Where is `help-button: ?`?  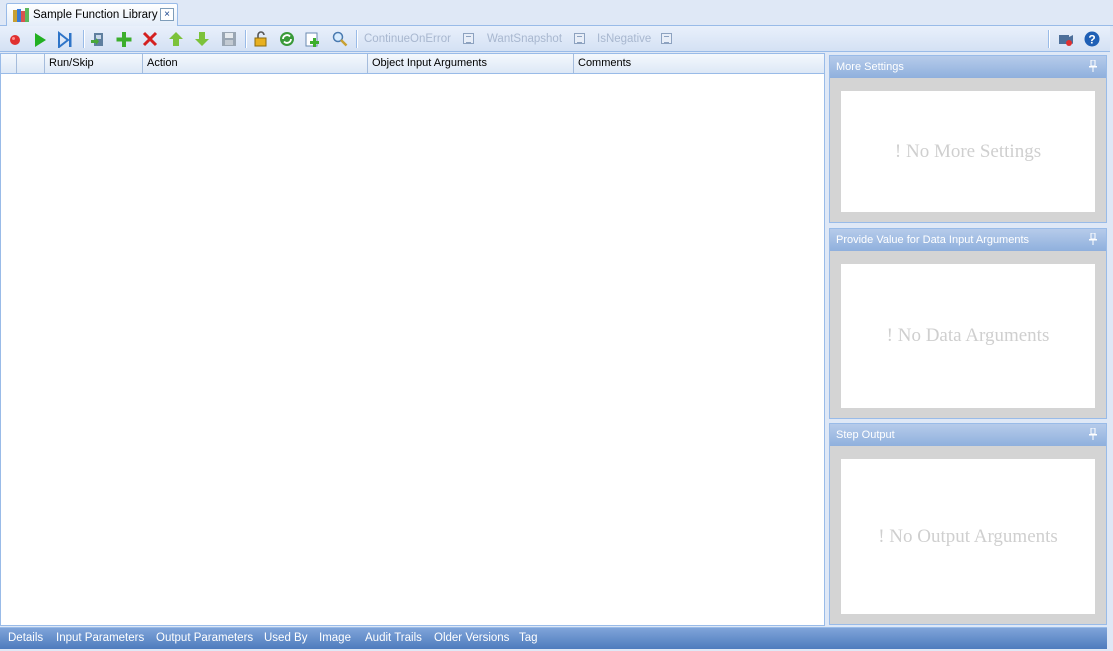
help-button: ? is located at coordinates (1092, 39).